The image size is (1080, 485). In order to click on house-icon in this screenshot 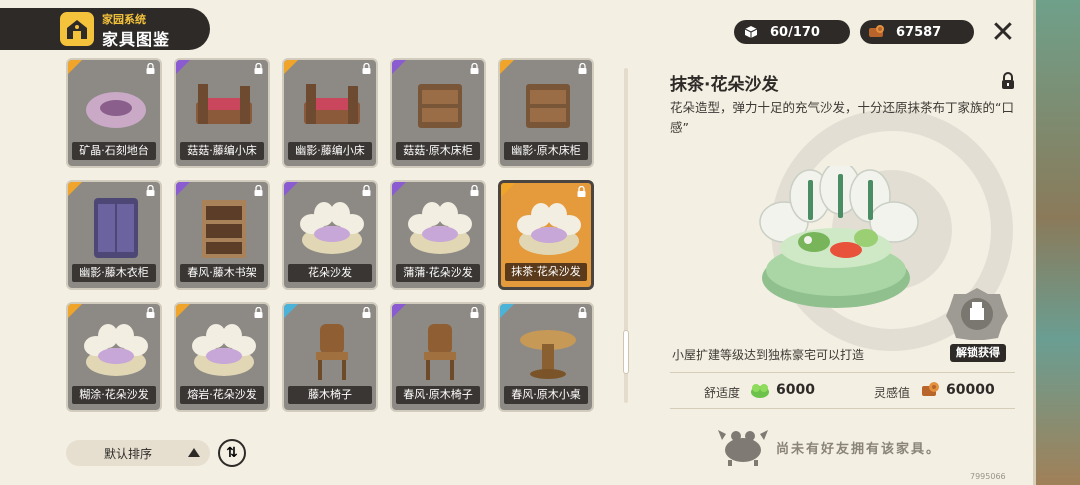, I will do `click(77, 29)`.